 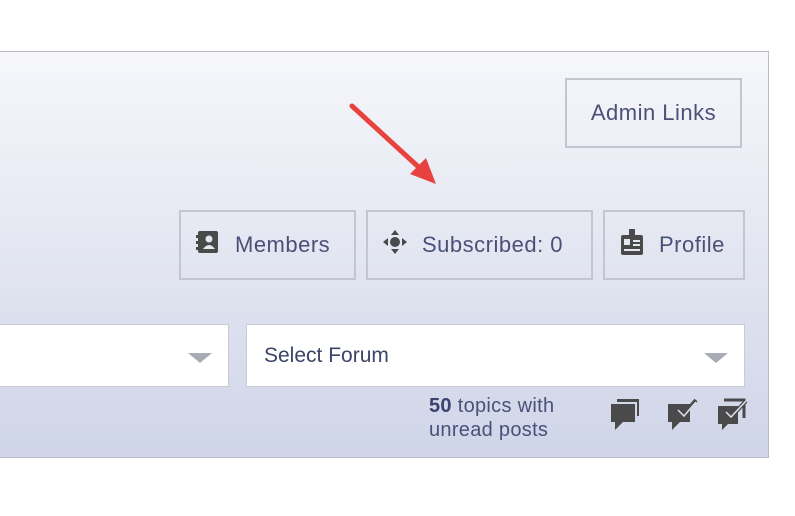 I want to click on select-forum-dropdown: Select Forum, so click(x=495, y=355).